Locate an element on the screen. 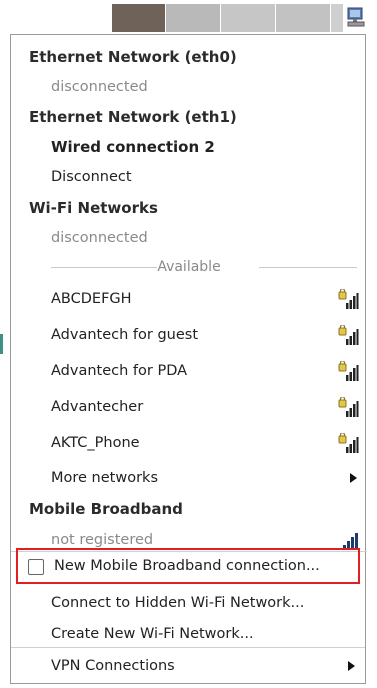  background-window-edge is located at coordinates (1, 344).